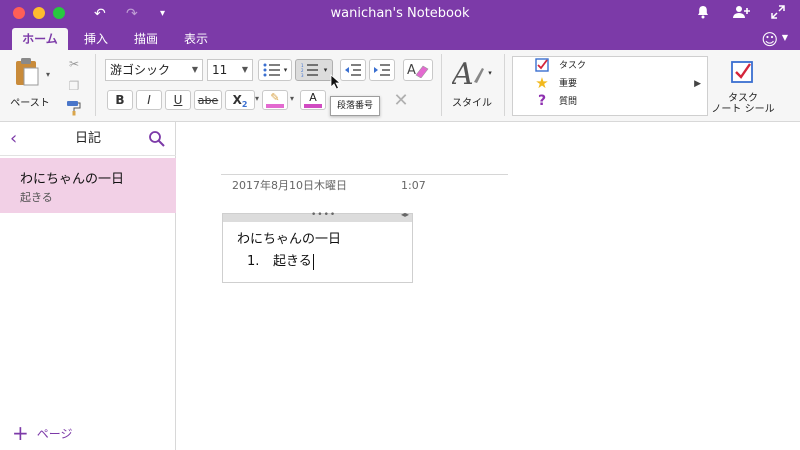  I want to click on tab-view: 表示, so click(196, 39).